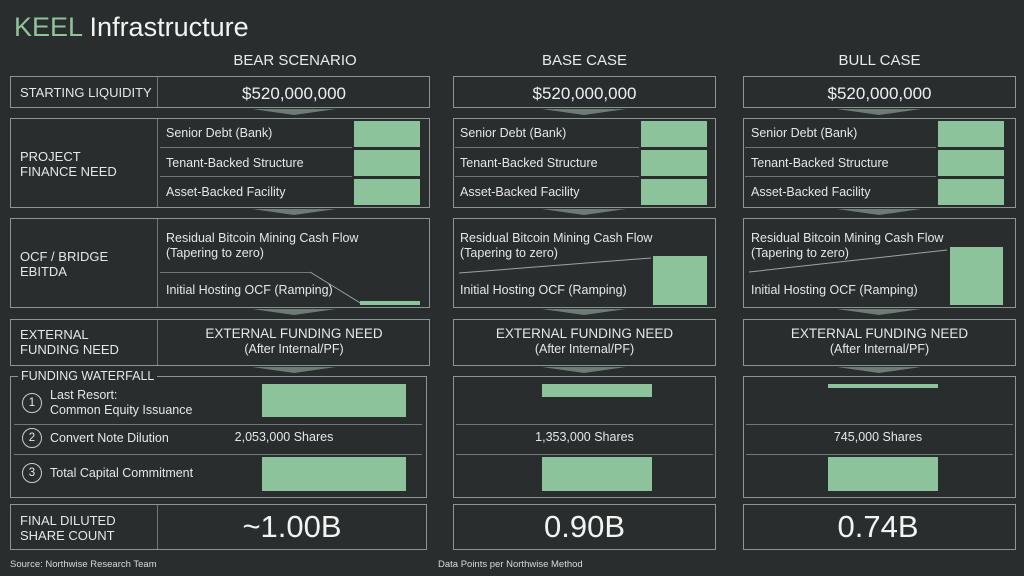 Image resolution: width=1024 pixels, height=576 pixels. I want to click on final-share-bear: ~1.00B, so click(292, 526).